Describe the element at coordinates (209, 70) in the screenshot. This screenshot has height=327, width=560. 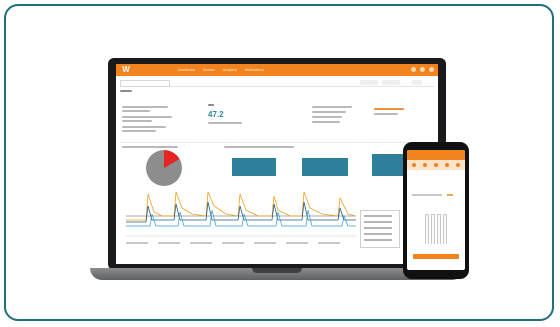
I see `nav-item-monitor: Monitor` at that location.